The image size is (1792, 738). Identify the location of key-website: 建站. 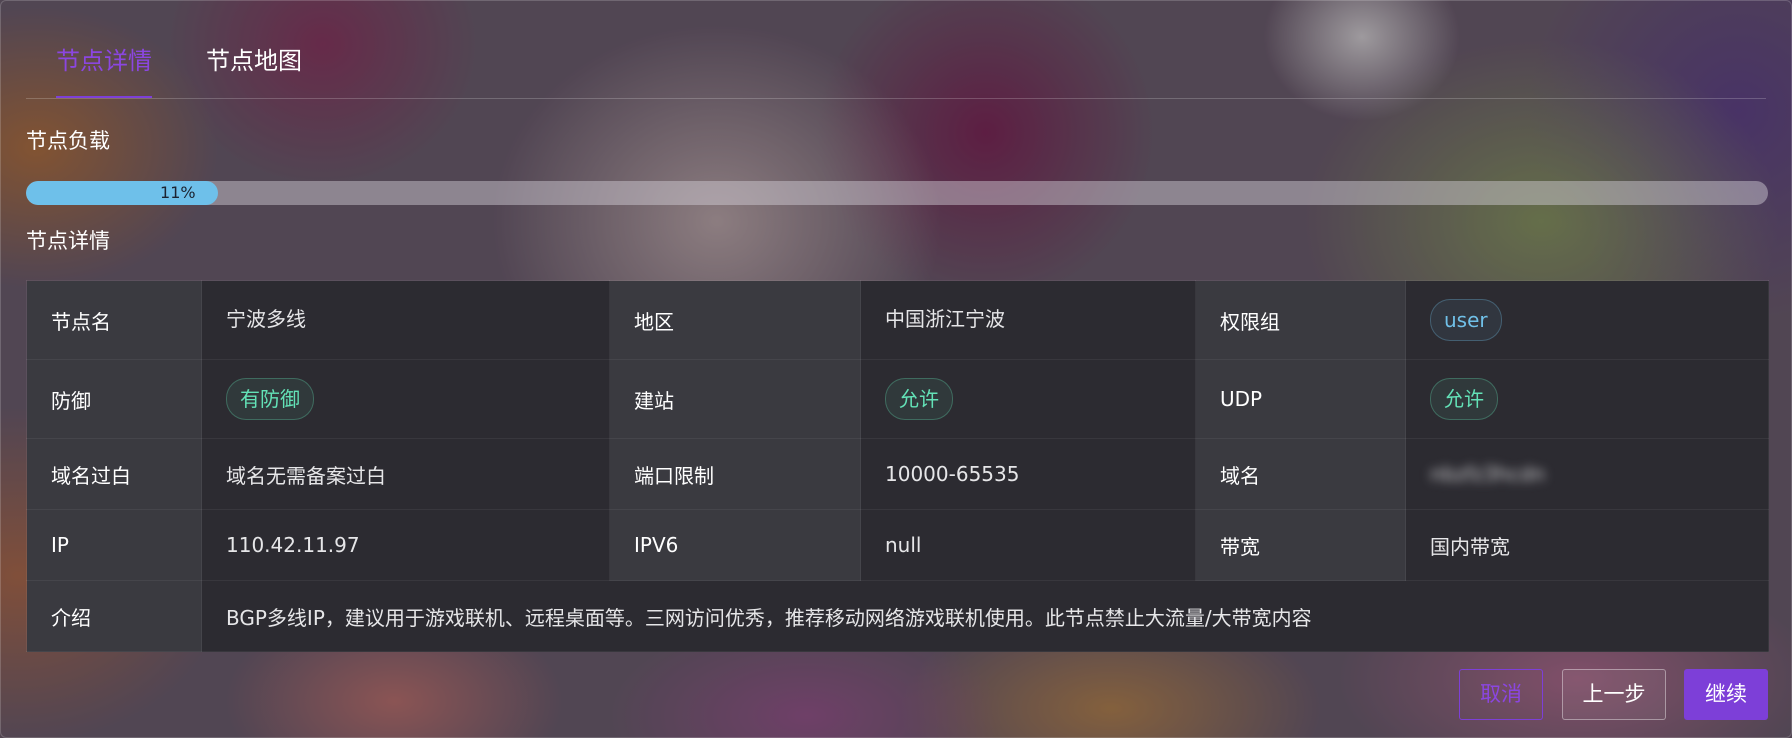
(735, 399).